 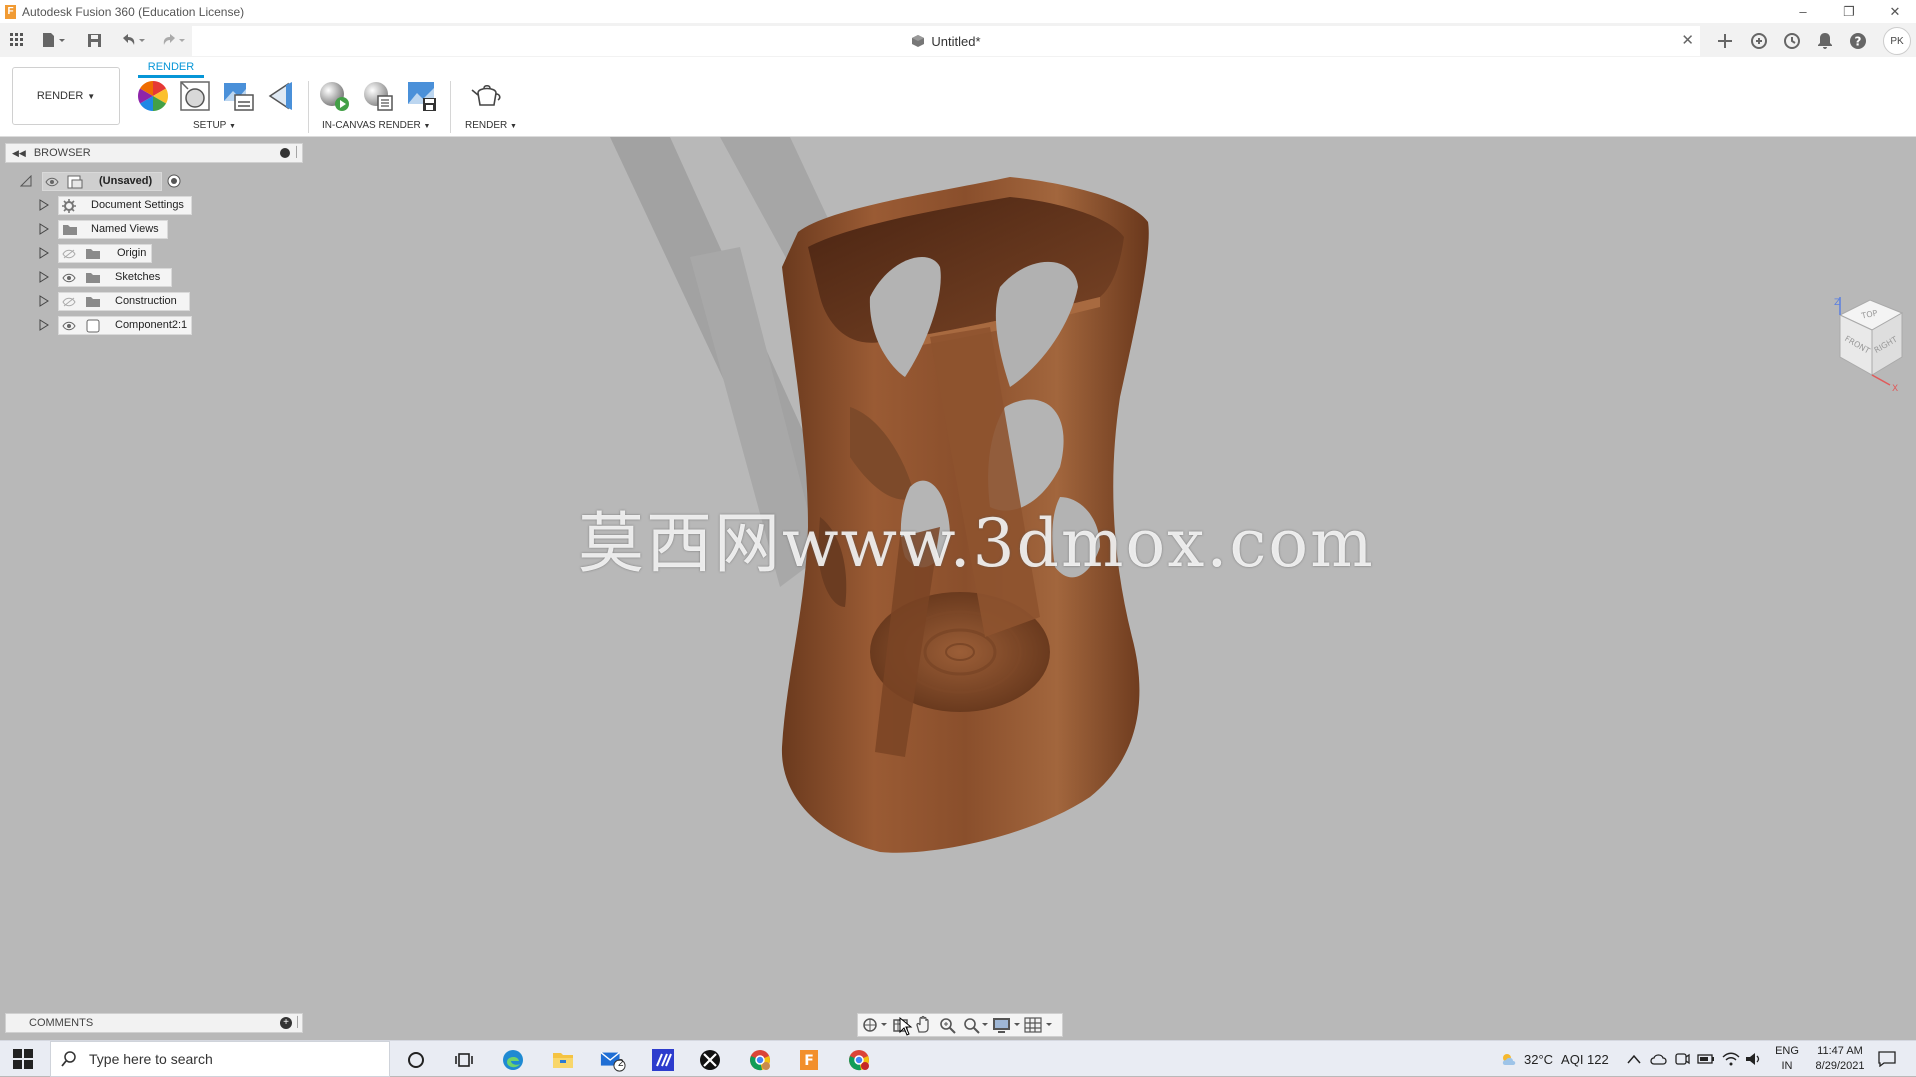 What do you see at coordinates (238, 96) in the screenshot?
I see `scene-settings-icon` at bounding box center [238, 96].